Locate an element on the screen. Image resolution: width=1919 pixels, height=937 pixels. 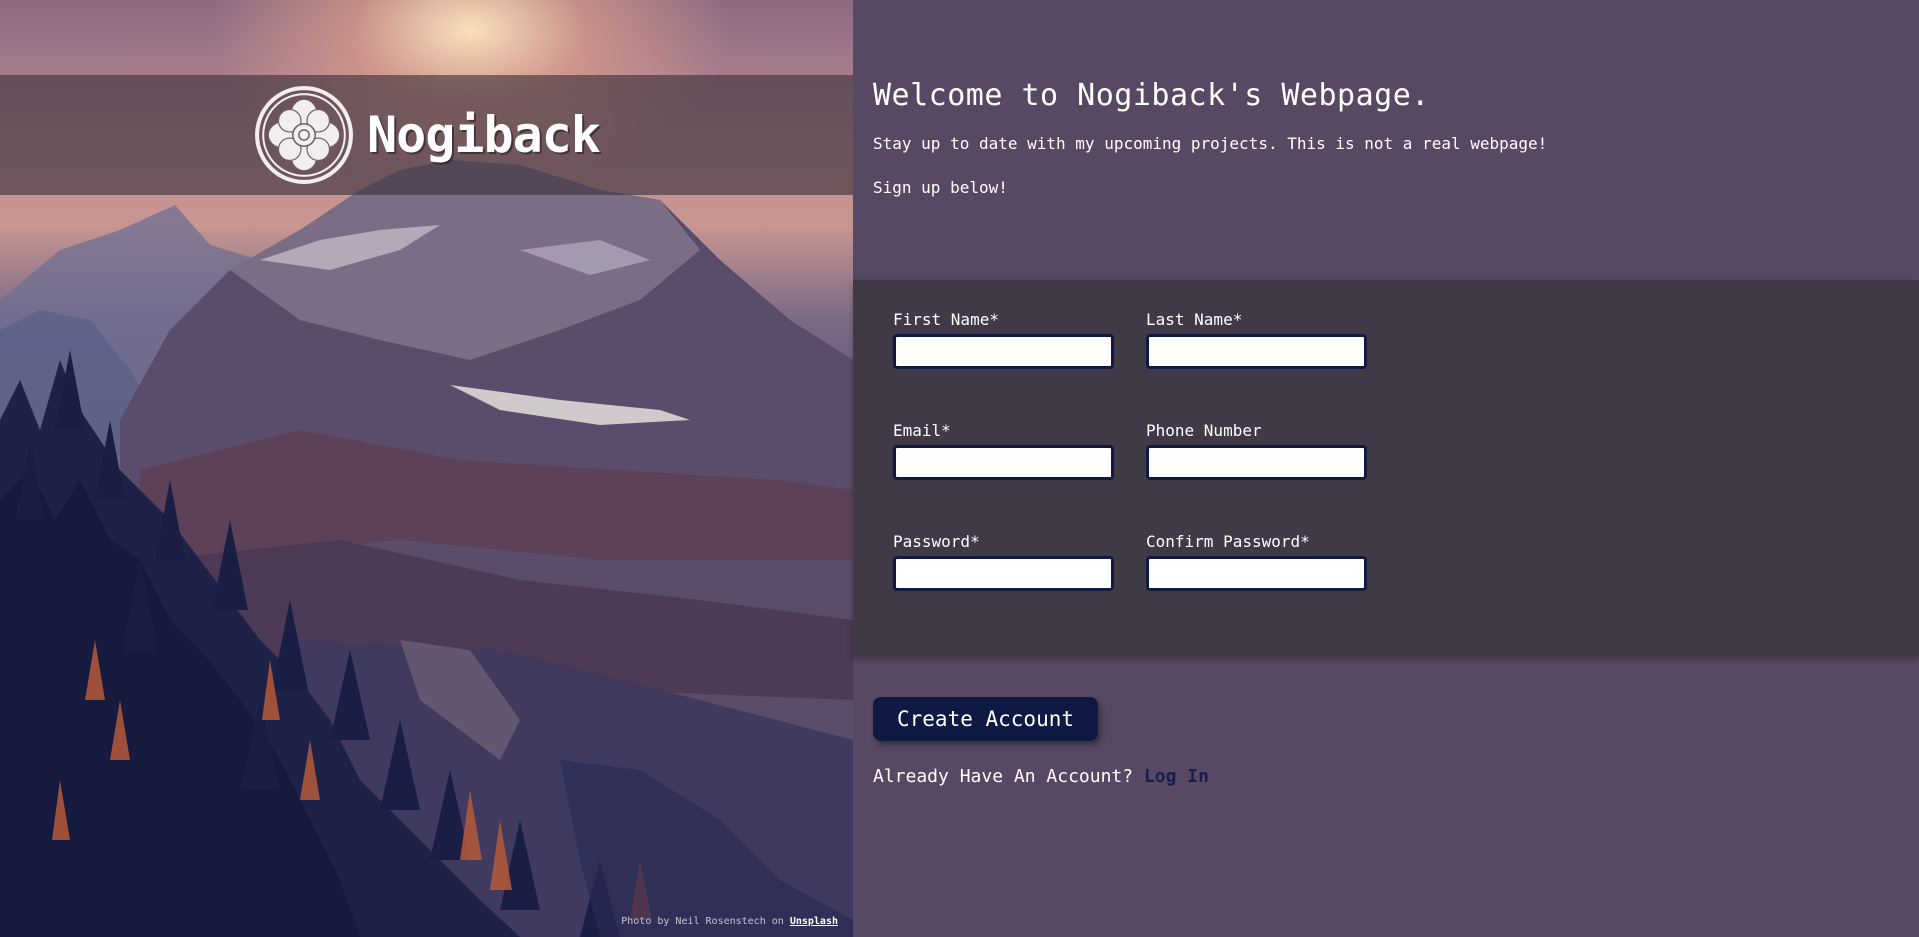
first-name-input is located at coordinates (1003, 351).